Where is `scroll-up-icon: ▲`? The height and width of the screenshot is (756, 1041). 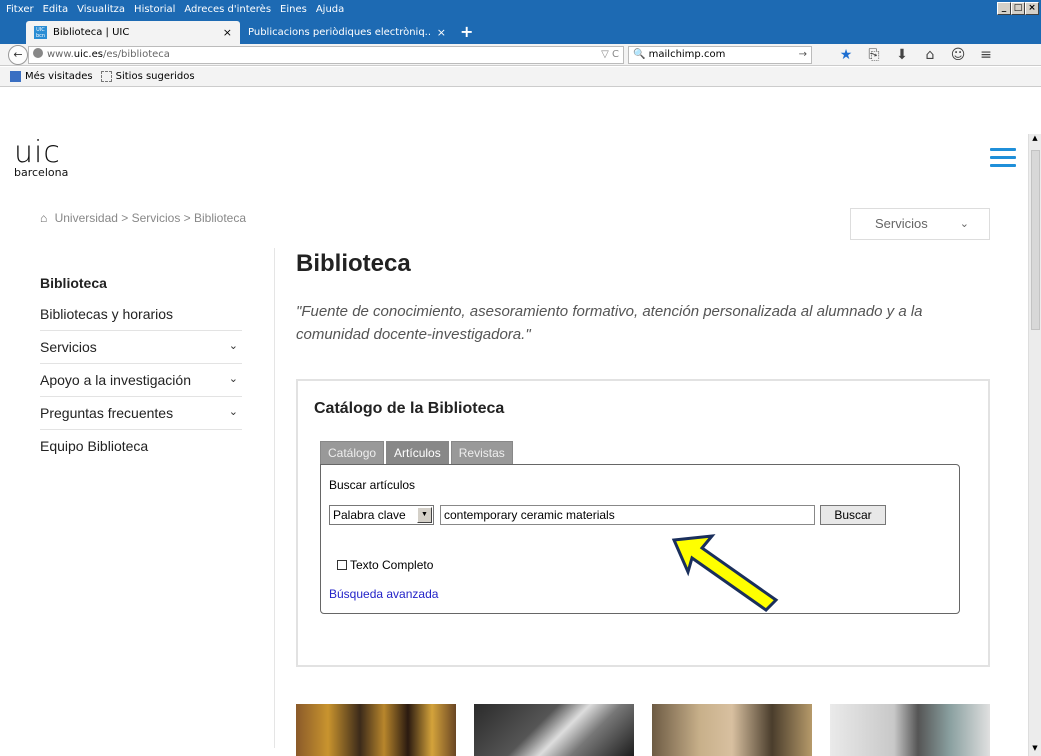 scroll-up-icon: ▲ is located at coordinates (1035, 140).